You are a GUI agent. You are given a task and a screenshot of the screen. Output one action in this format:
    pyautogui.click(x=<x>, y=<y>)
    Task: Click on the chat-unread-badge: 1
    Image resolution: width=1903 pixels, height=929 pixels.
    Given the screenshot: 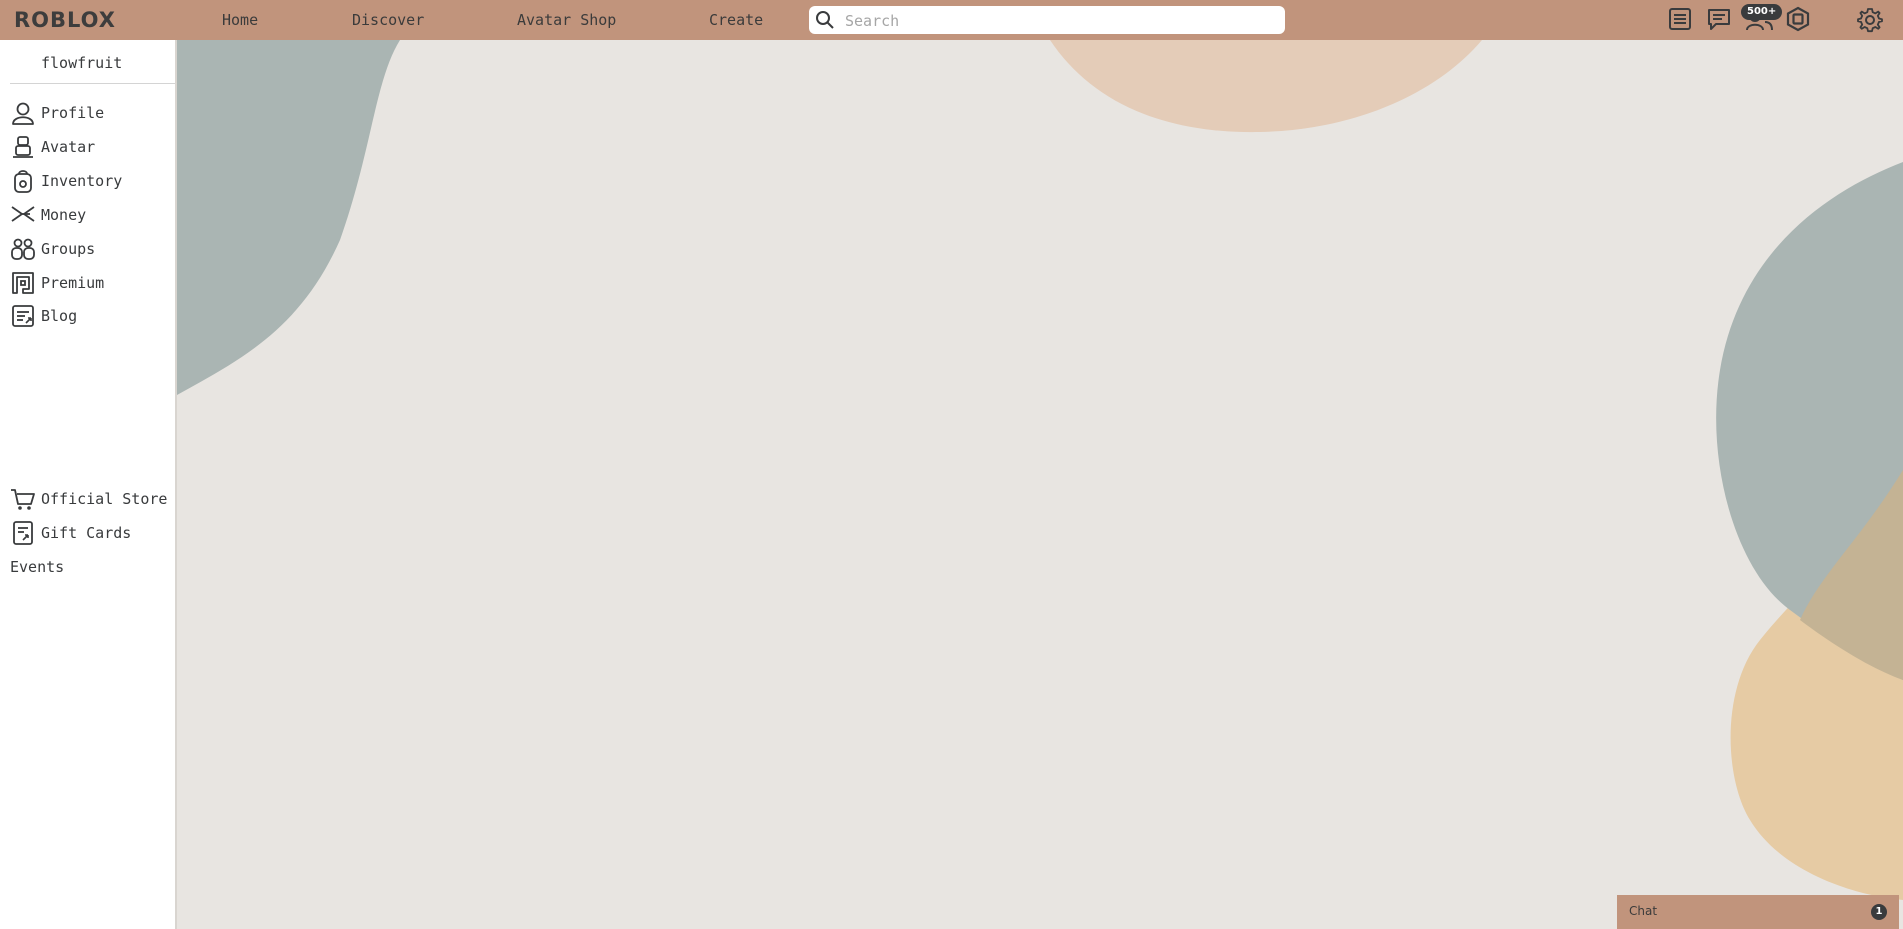 What is the action you would take?
    pyautogui.click(x=1879, y=912)
    